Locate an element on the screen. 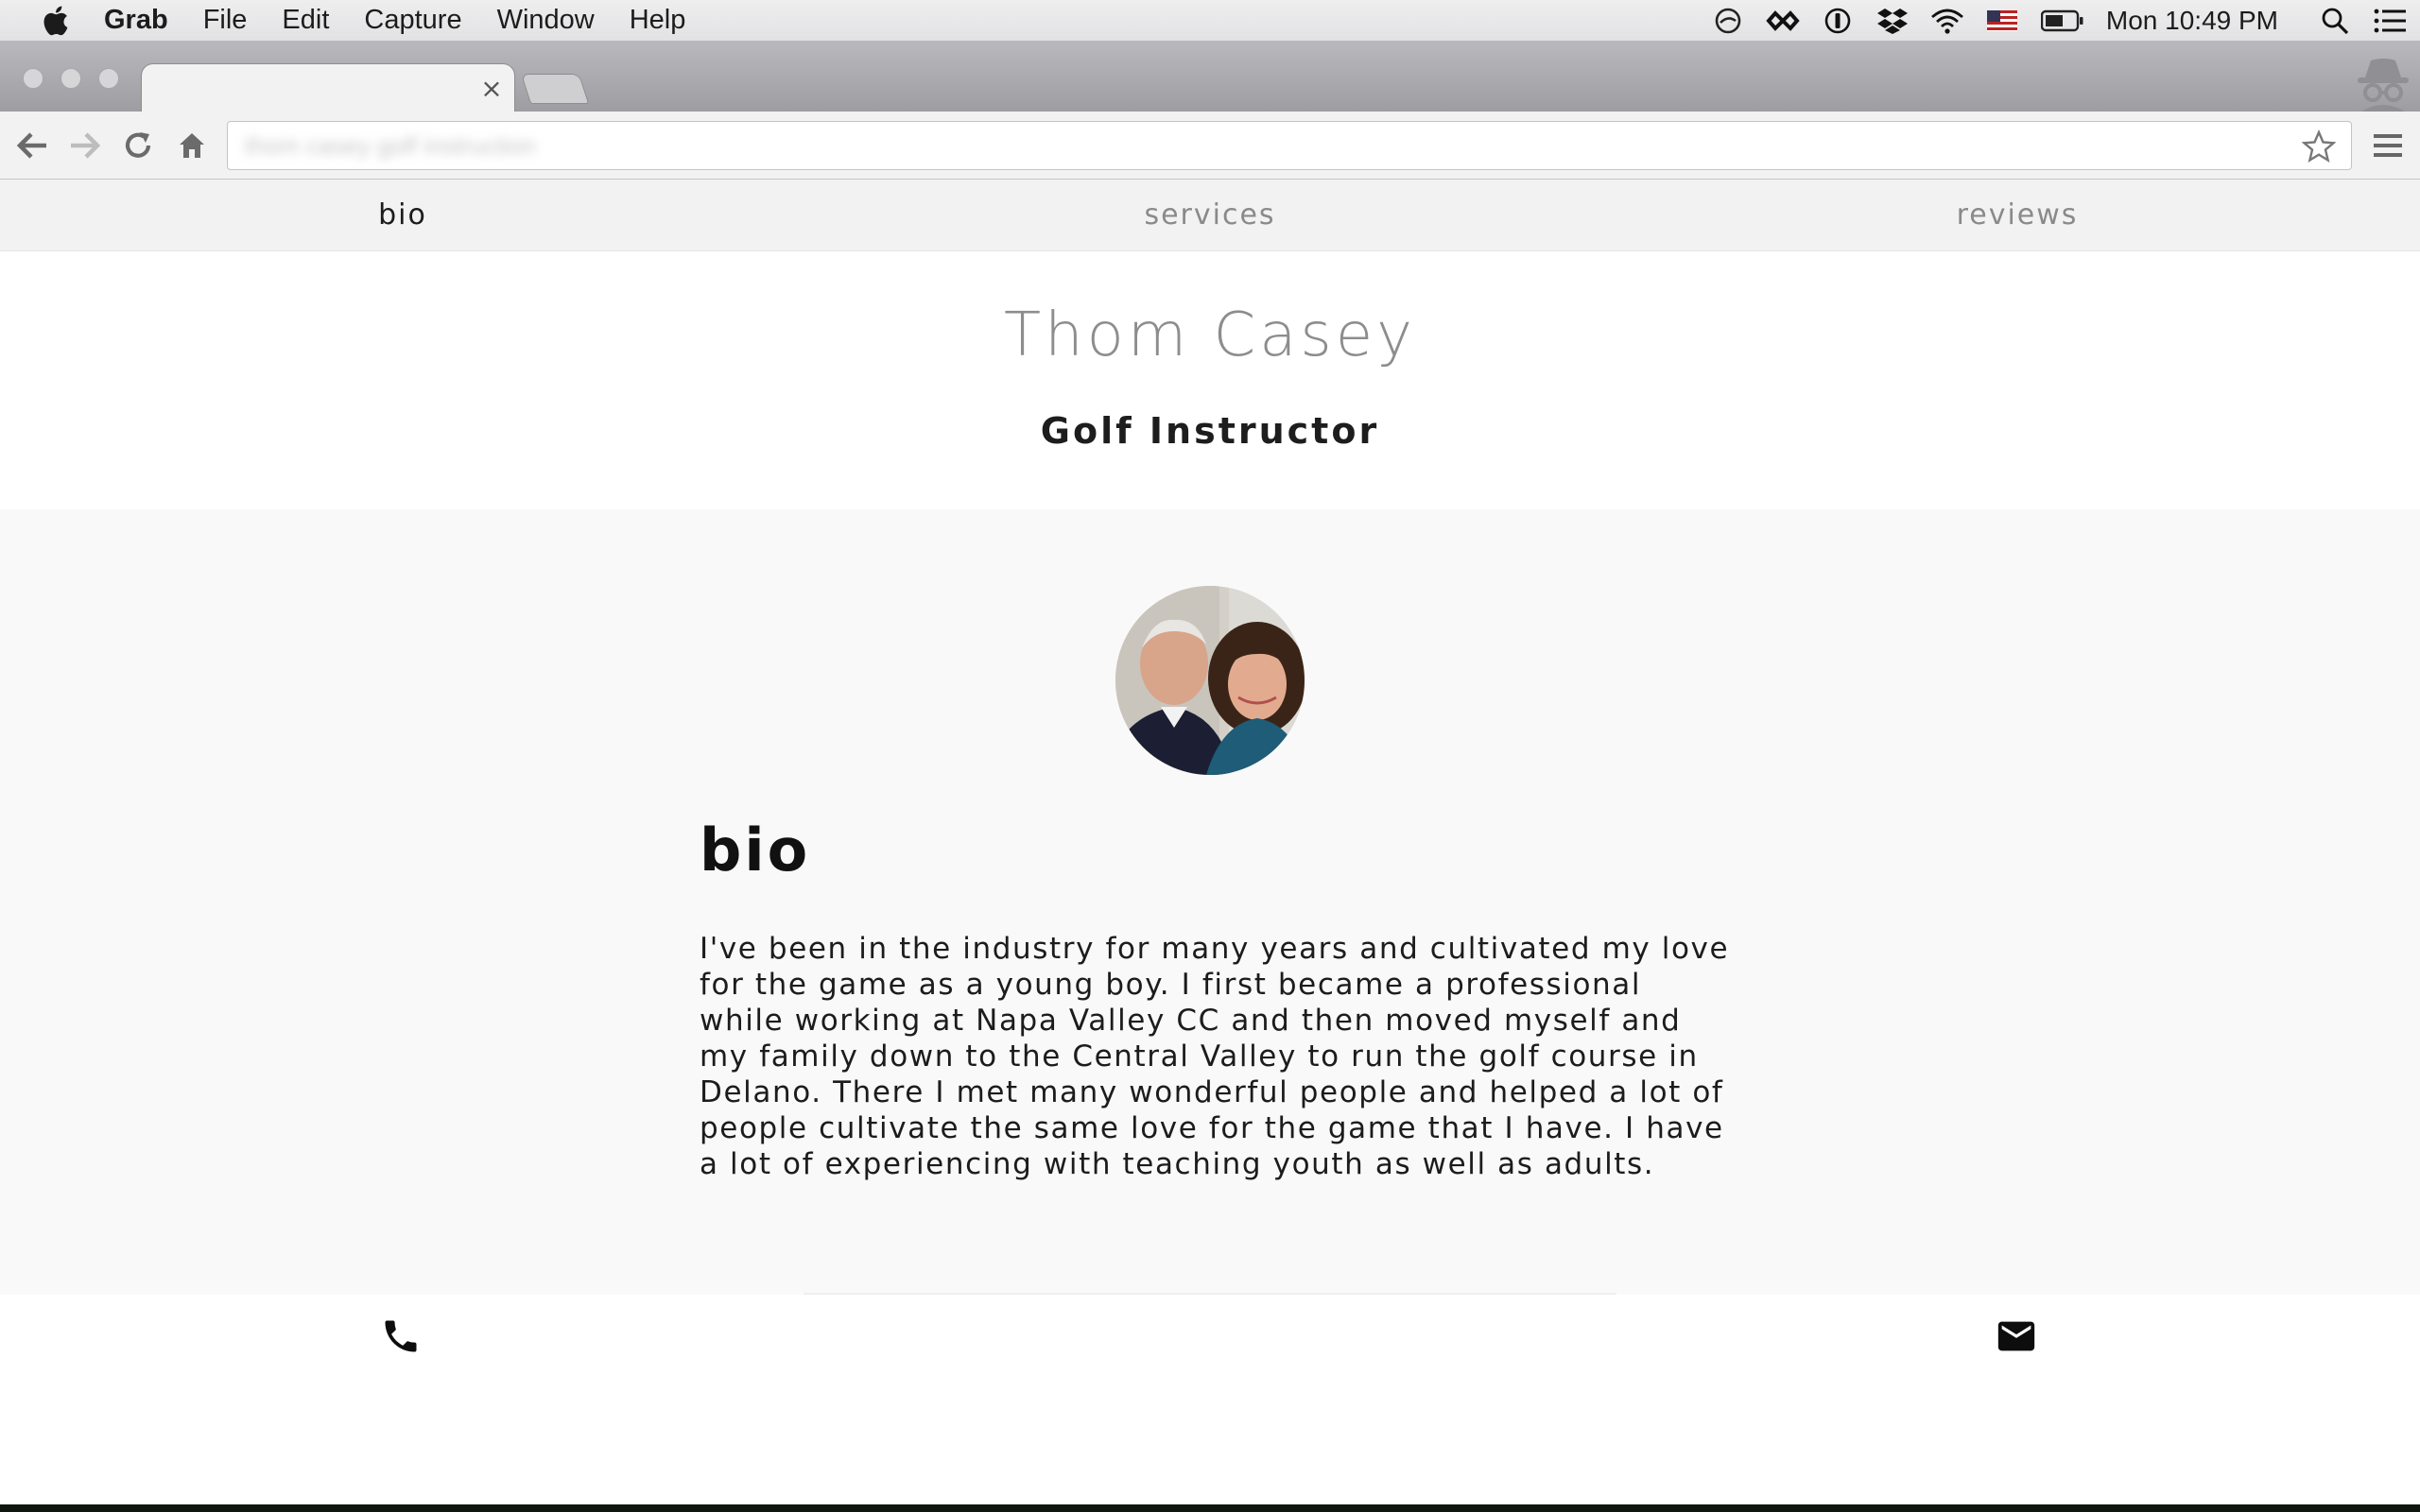 Image resolution: width=2420 pixels, height=1512 pixels. address-bar: thom casey golf instruction is located at coordinates (1289, 145).